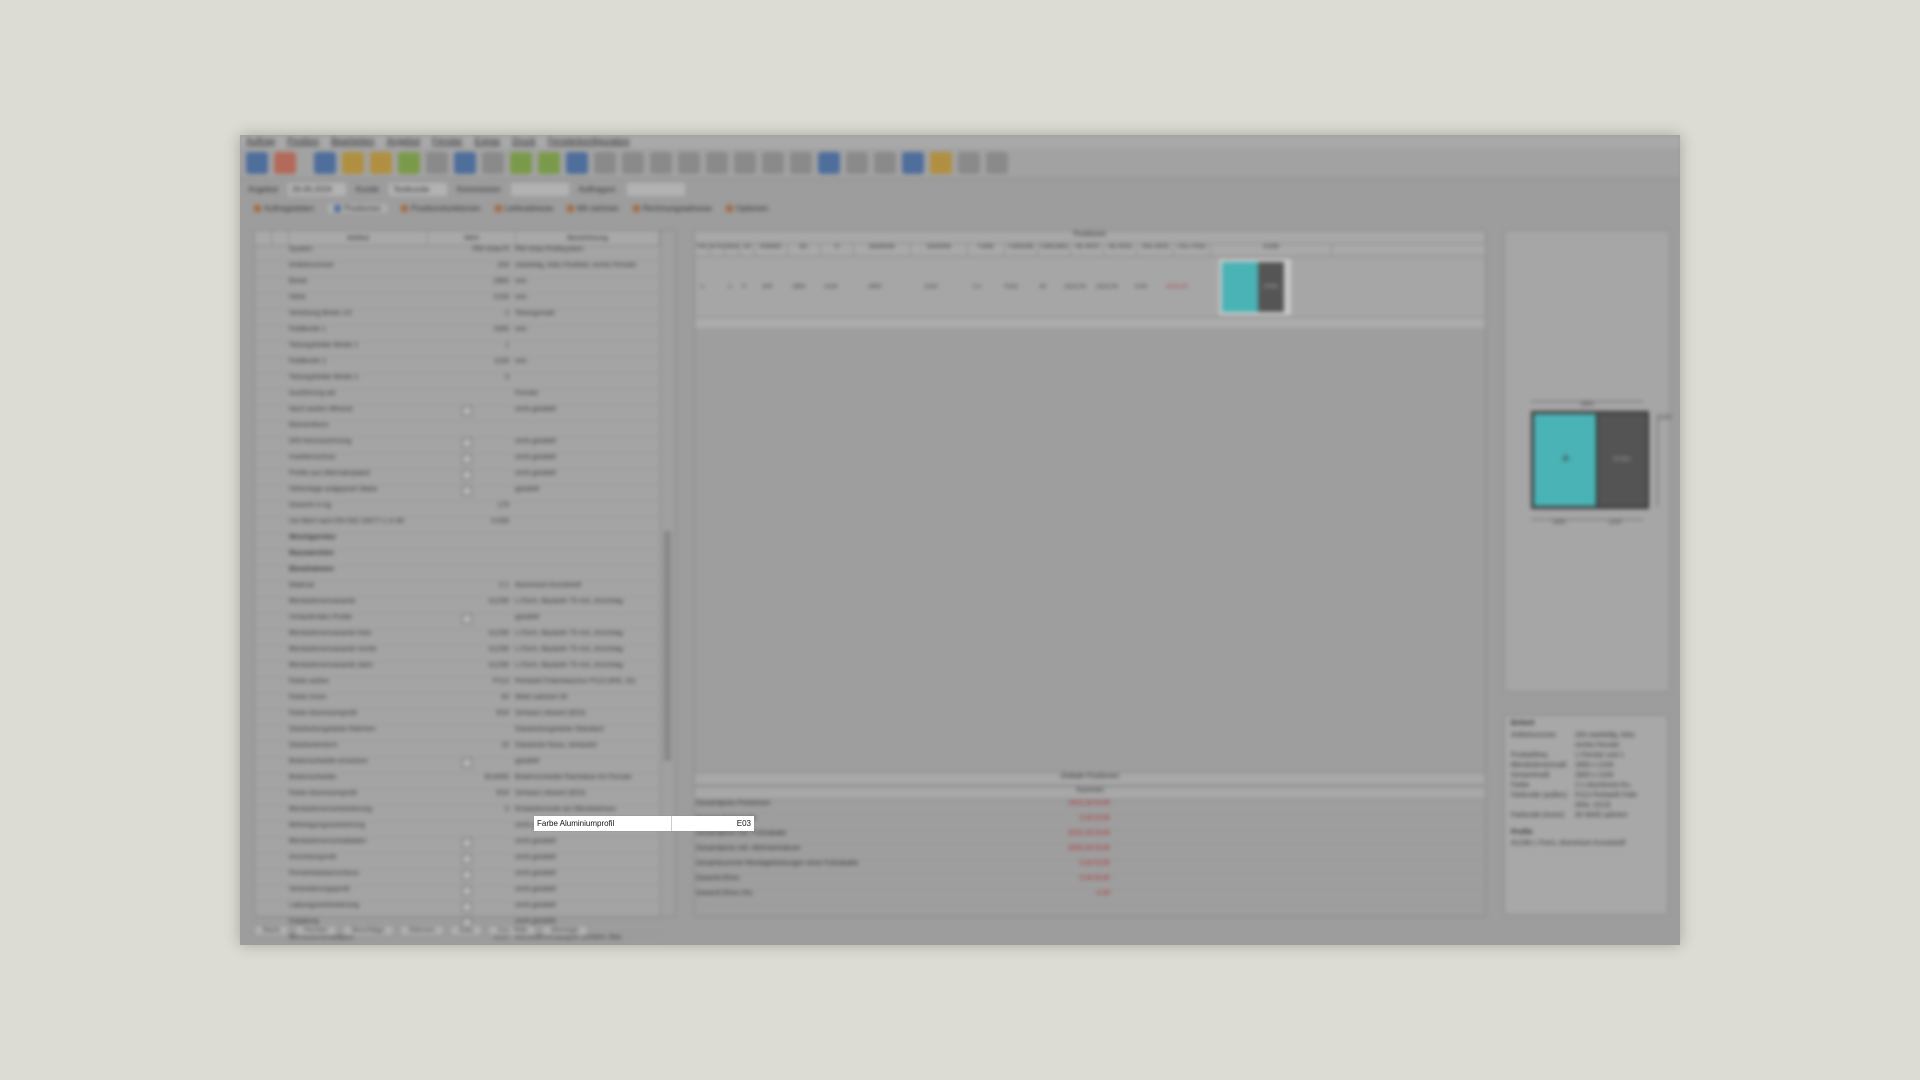  Describe the element at coordinates (1255, 287) in the screenshot. I see `graphic-thumbnail: ST201` at that location.